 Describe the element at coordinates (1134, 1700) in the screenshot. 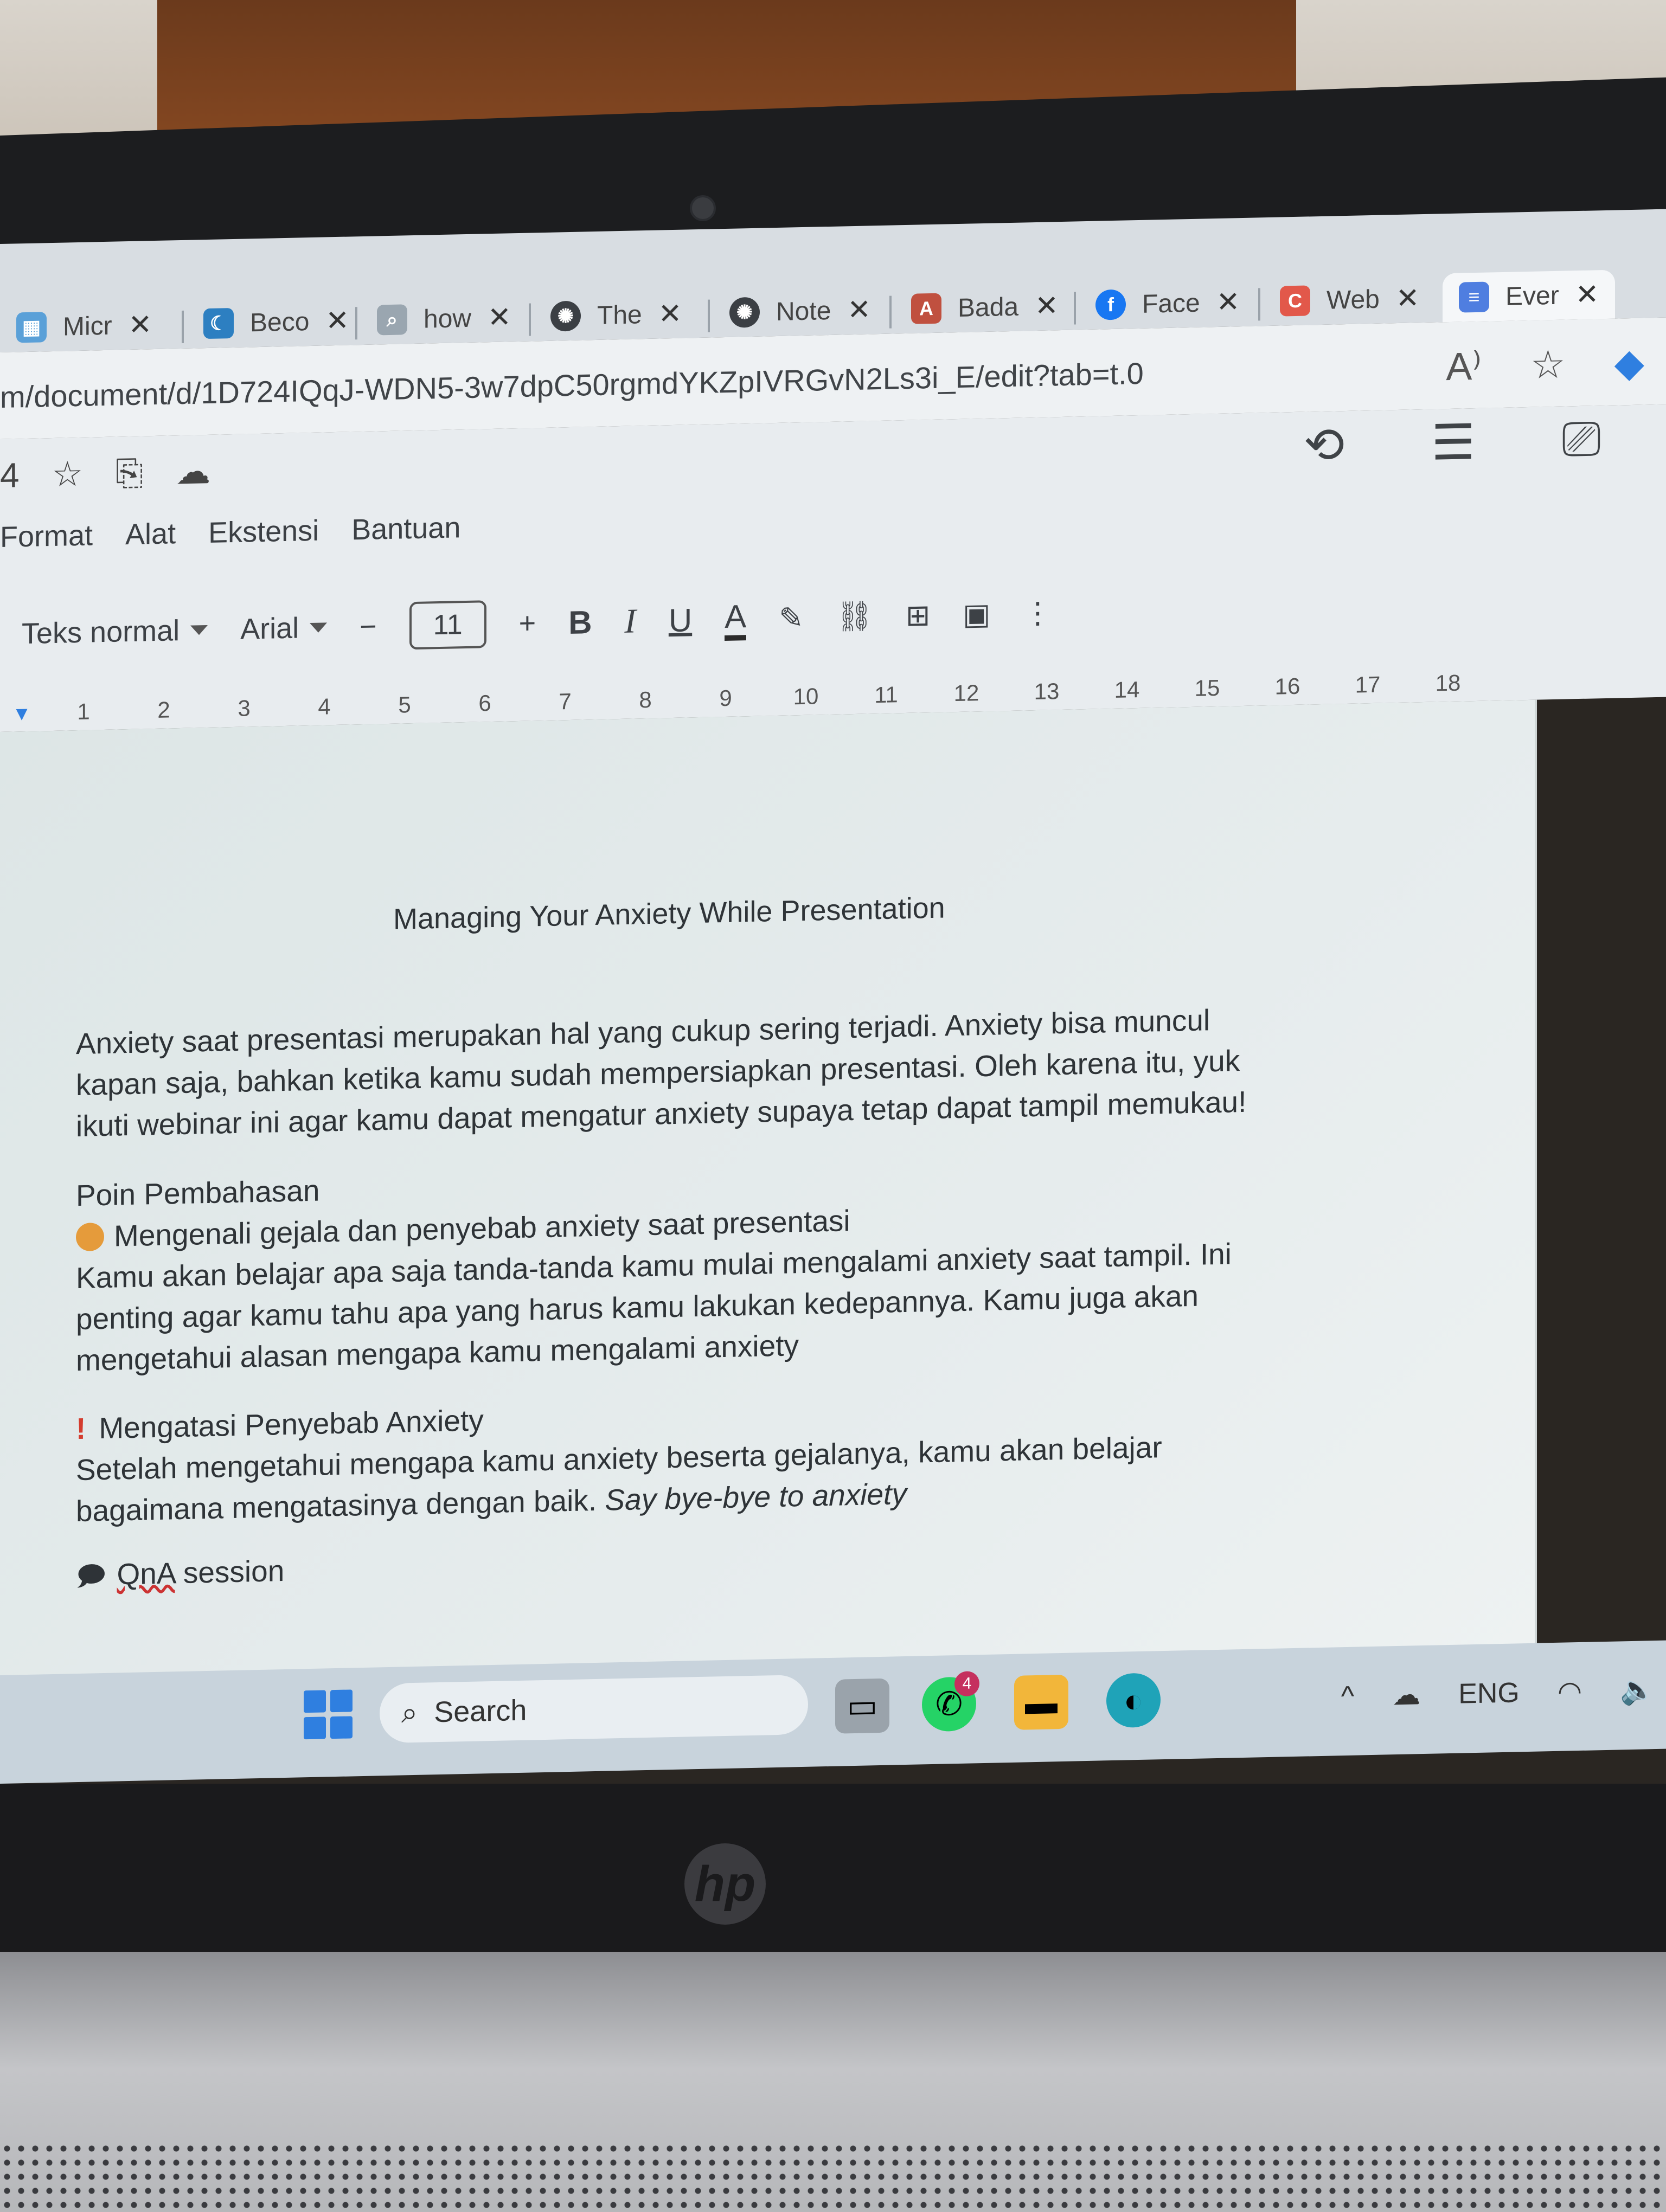

I see `edge-browser-icon: ◐` at that location.